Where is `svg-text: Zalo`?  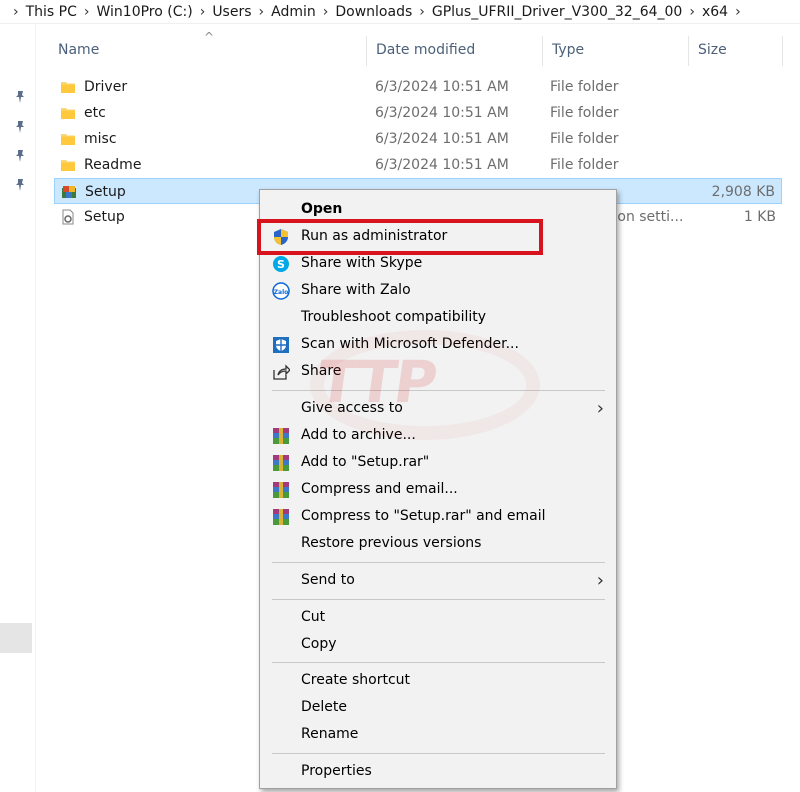 svg-text: Zalo is located at coordinates (281, 292).